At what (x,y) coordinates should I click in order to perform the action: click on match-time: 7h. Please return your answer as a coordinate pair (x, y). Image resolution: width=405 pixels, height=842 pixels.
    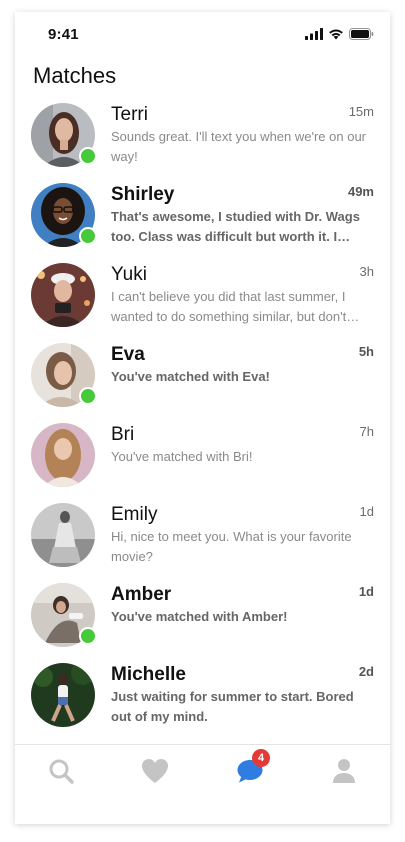
    Looking at the image, I should click on (366, 431).